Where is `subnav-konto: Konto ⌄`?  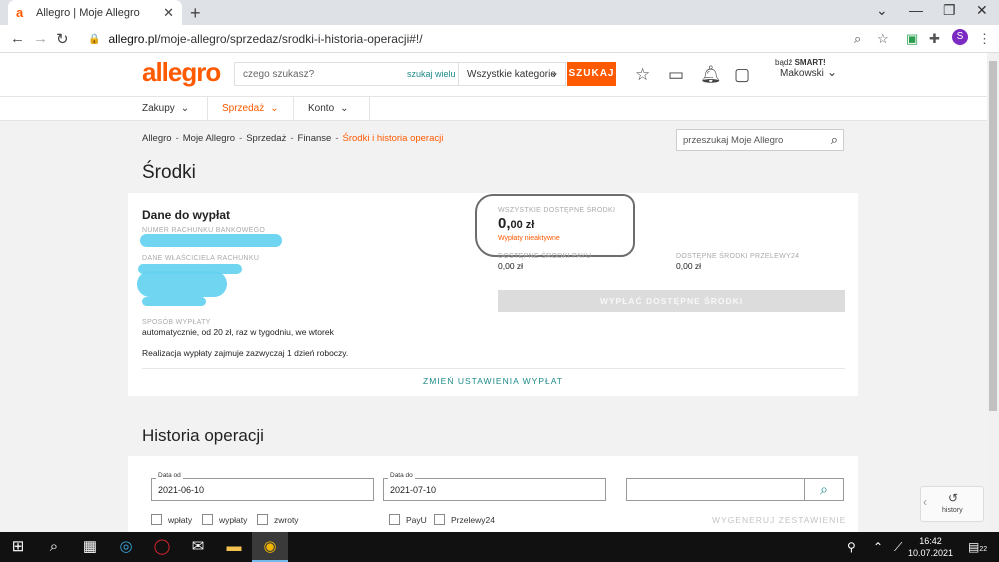 subnav-konto: Konto ⌄ is located at coordinates (332, 109).